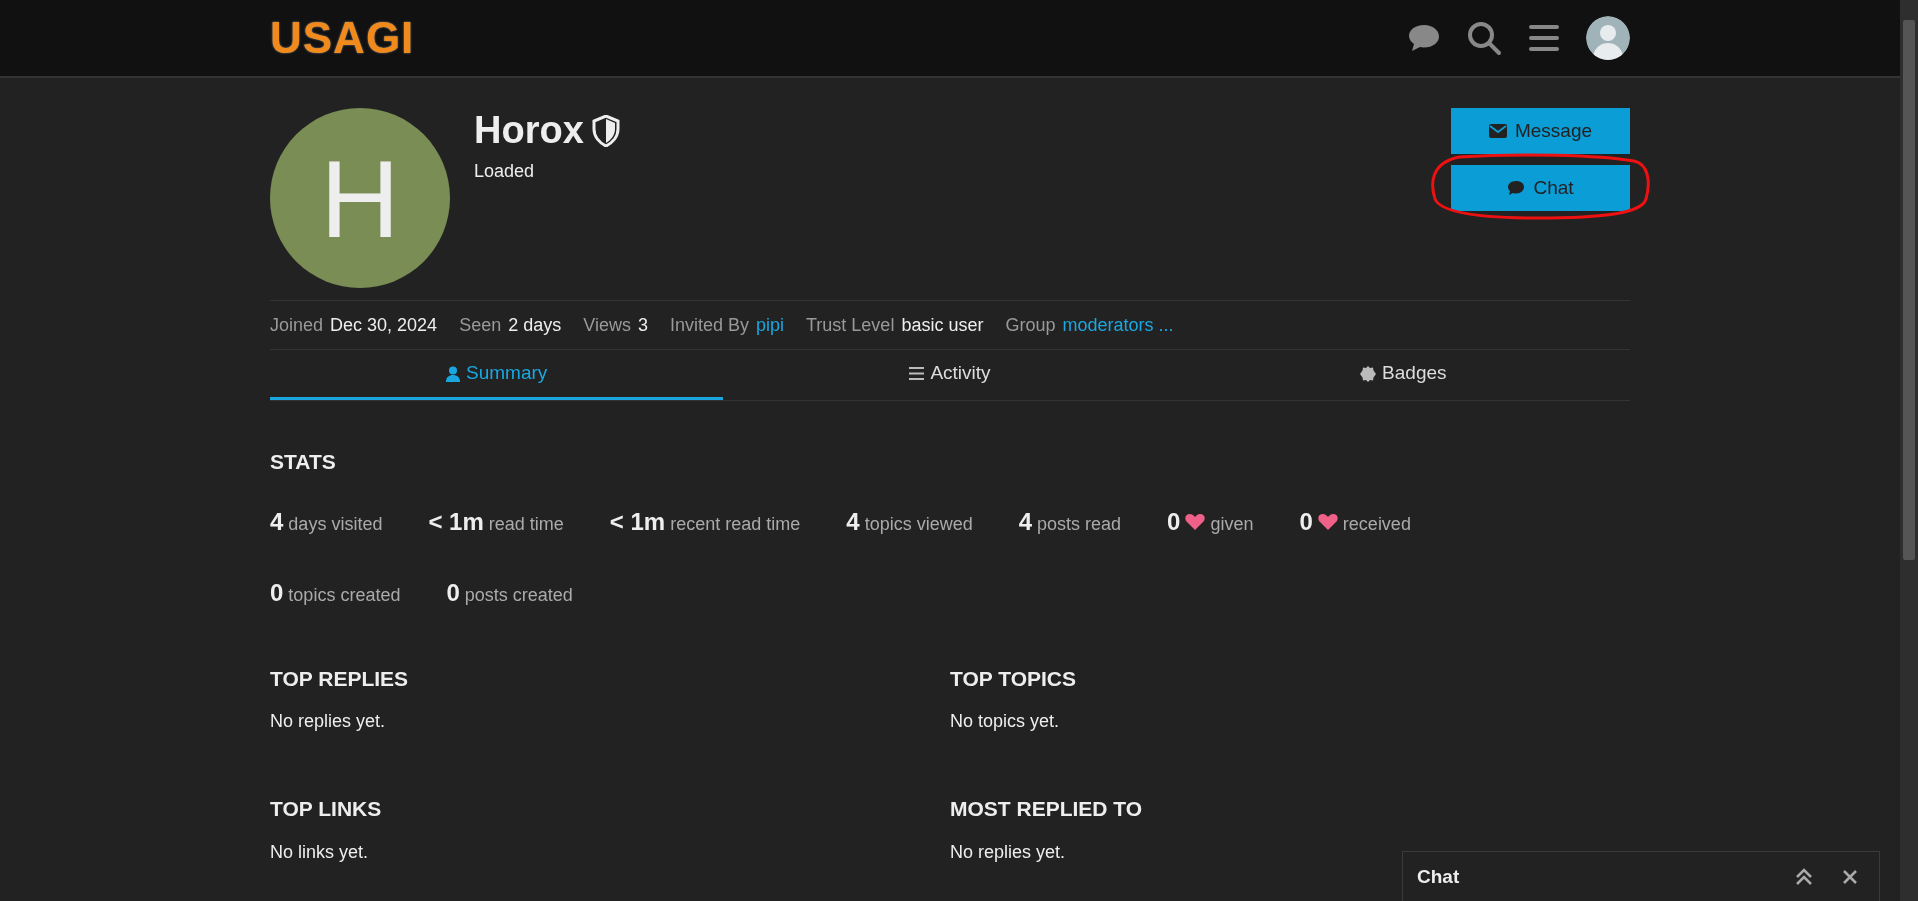 The height and width of the screenshot is (901, 1918). Describe the element at coordinates (384, 325) in the screenshot. I see `meta-value: Dec 30, 2024` at that location.